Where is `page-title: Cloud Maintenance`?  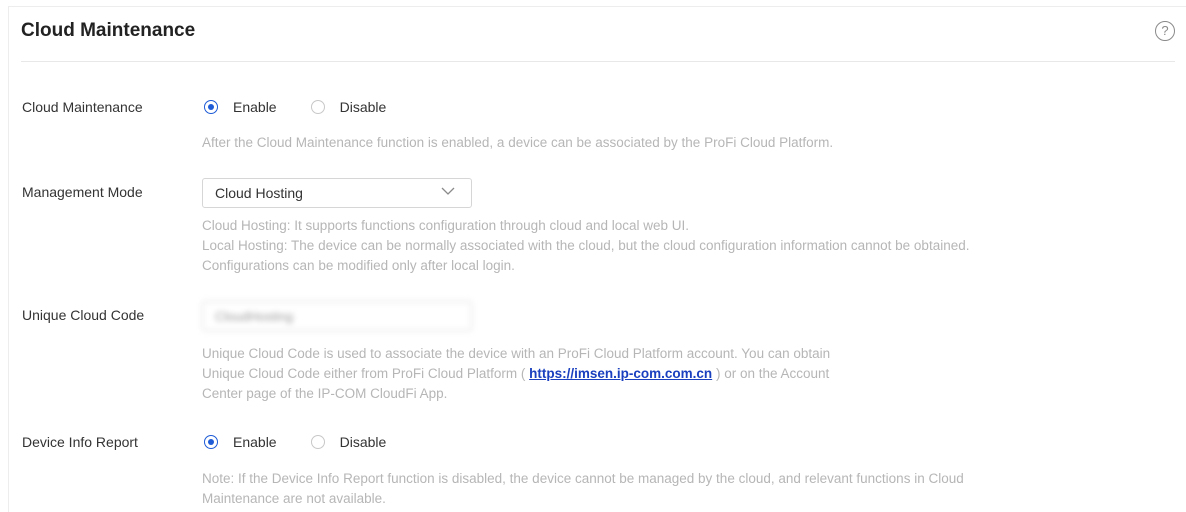
page-title: Cloud Maintenance is located at coordinates (108, 30).